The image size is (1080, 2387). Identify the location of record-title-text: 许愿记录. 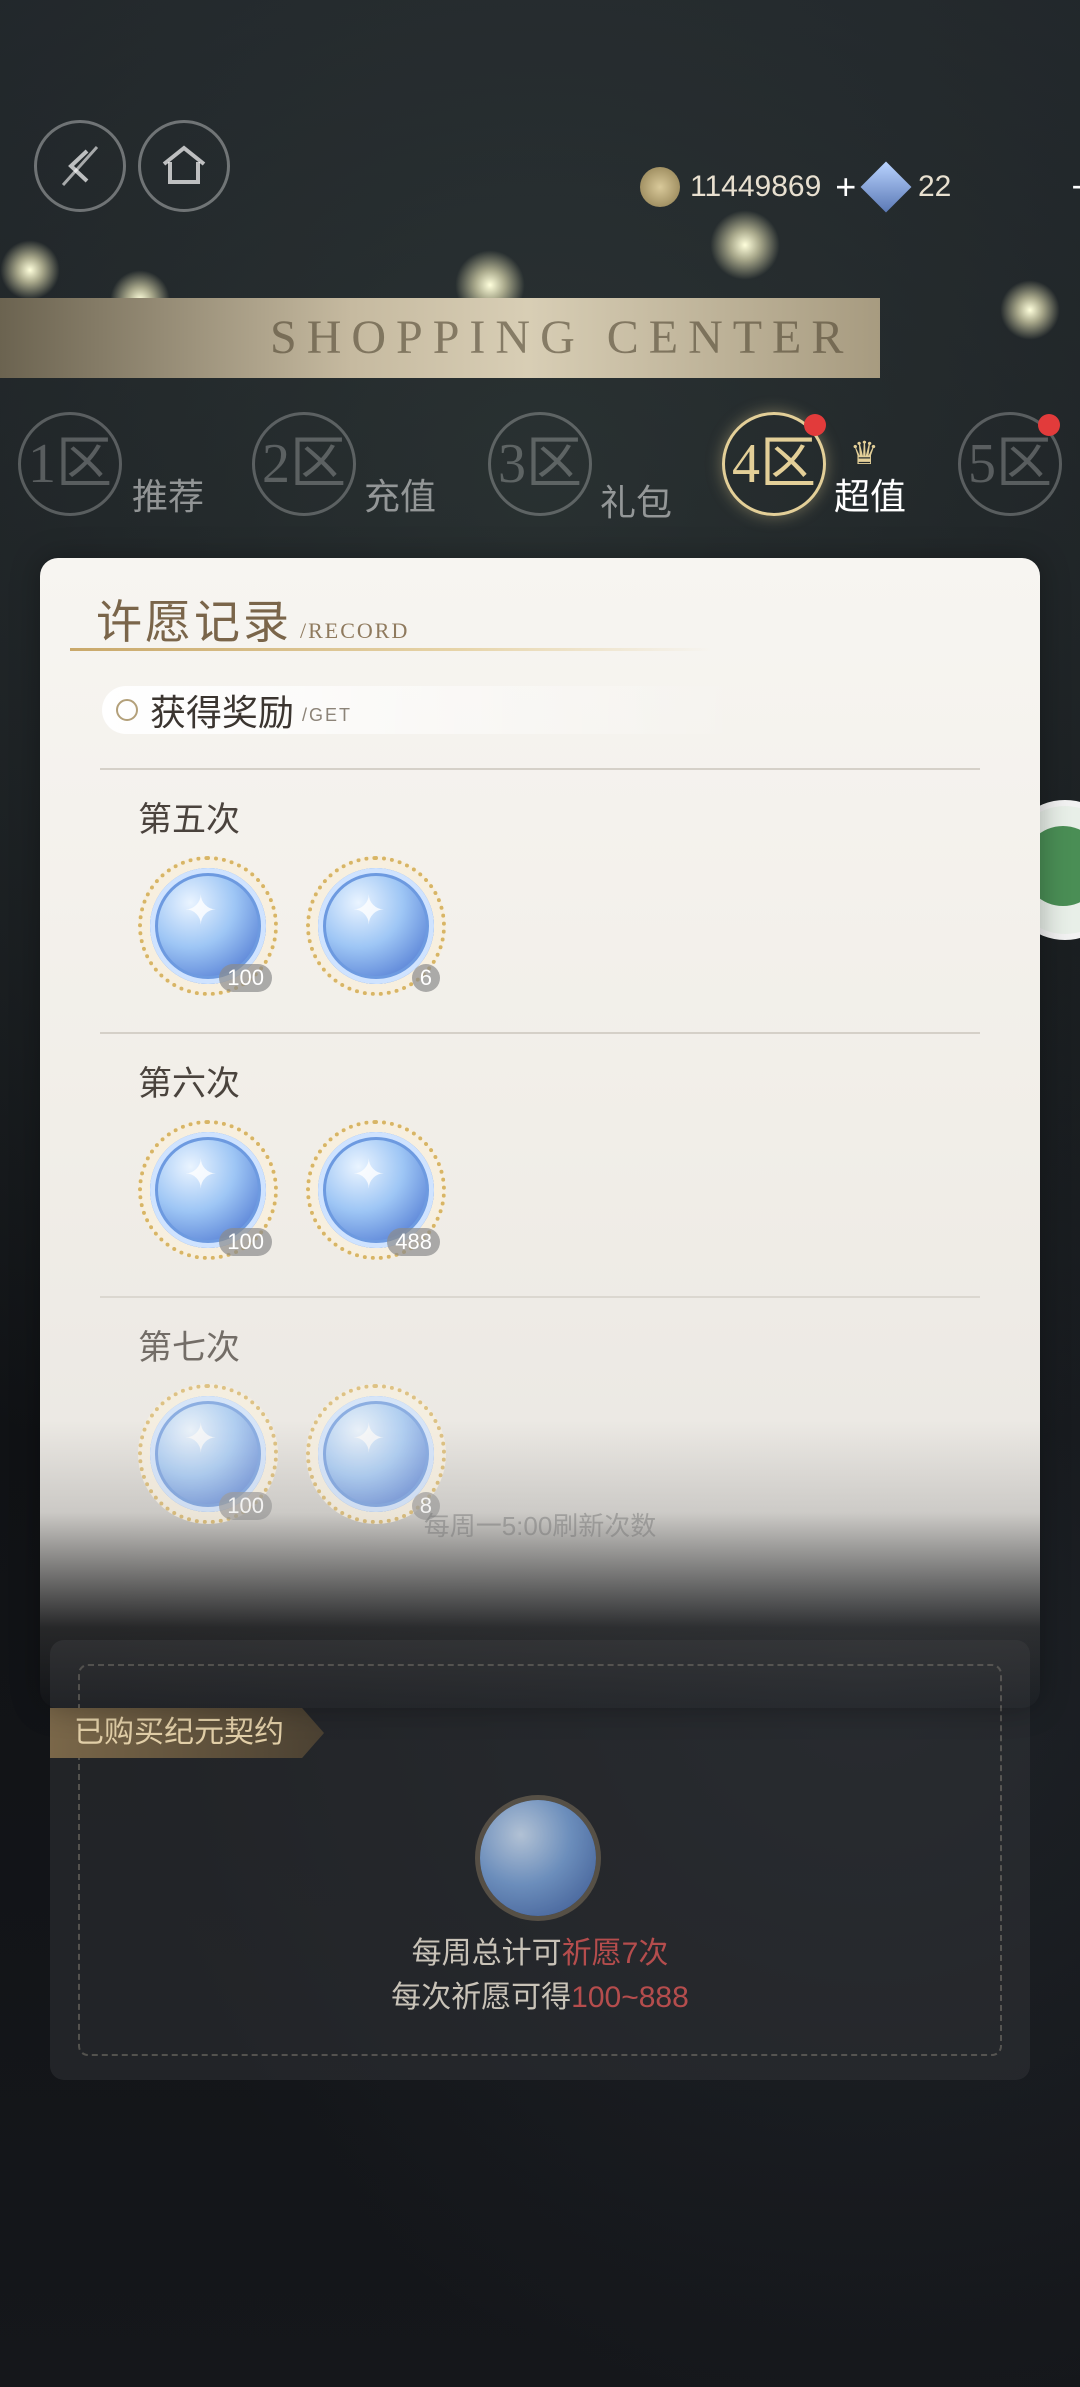
(194, 622).